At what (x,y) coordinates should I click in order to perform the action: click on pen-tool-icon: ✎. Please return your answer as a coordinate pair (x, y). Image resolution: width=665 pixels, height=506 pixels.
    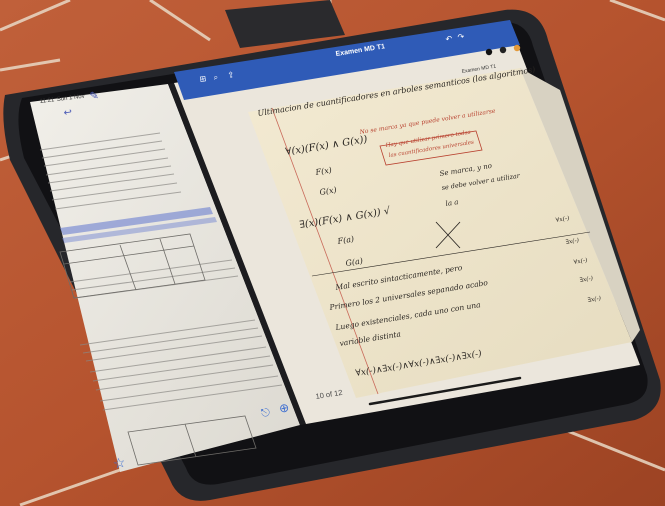
    Looking at the image, I should click on (94, 96).